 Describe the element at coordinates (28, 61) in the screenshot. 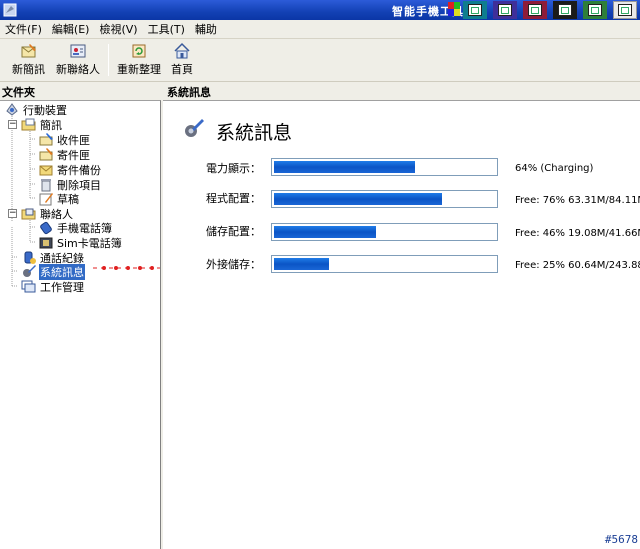

I see `new-sms-button: 新簡訊` at that location.